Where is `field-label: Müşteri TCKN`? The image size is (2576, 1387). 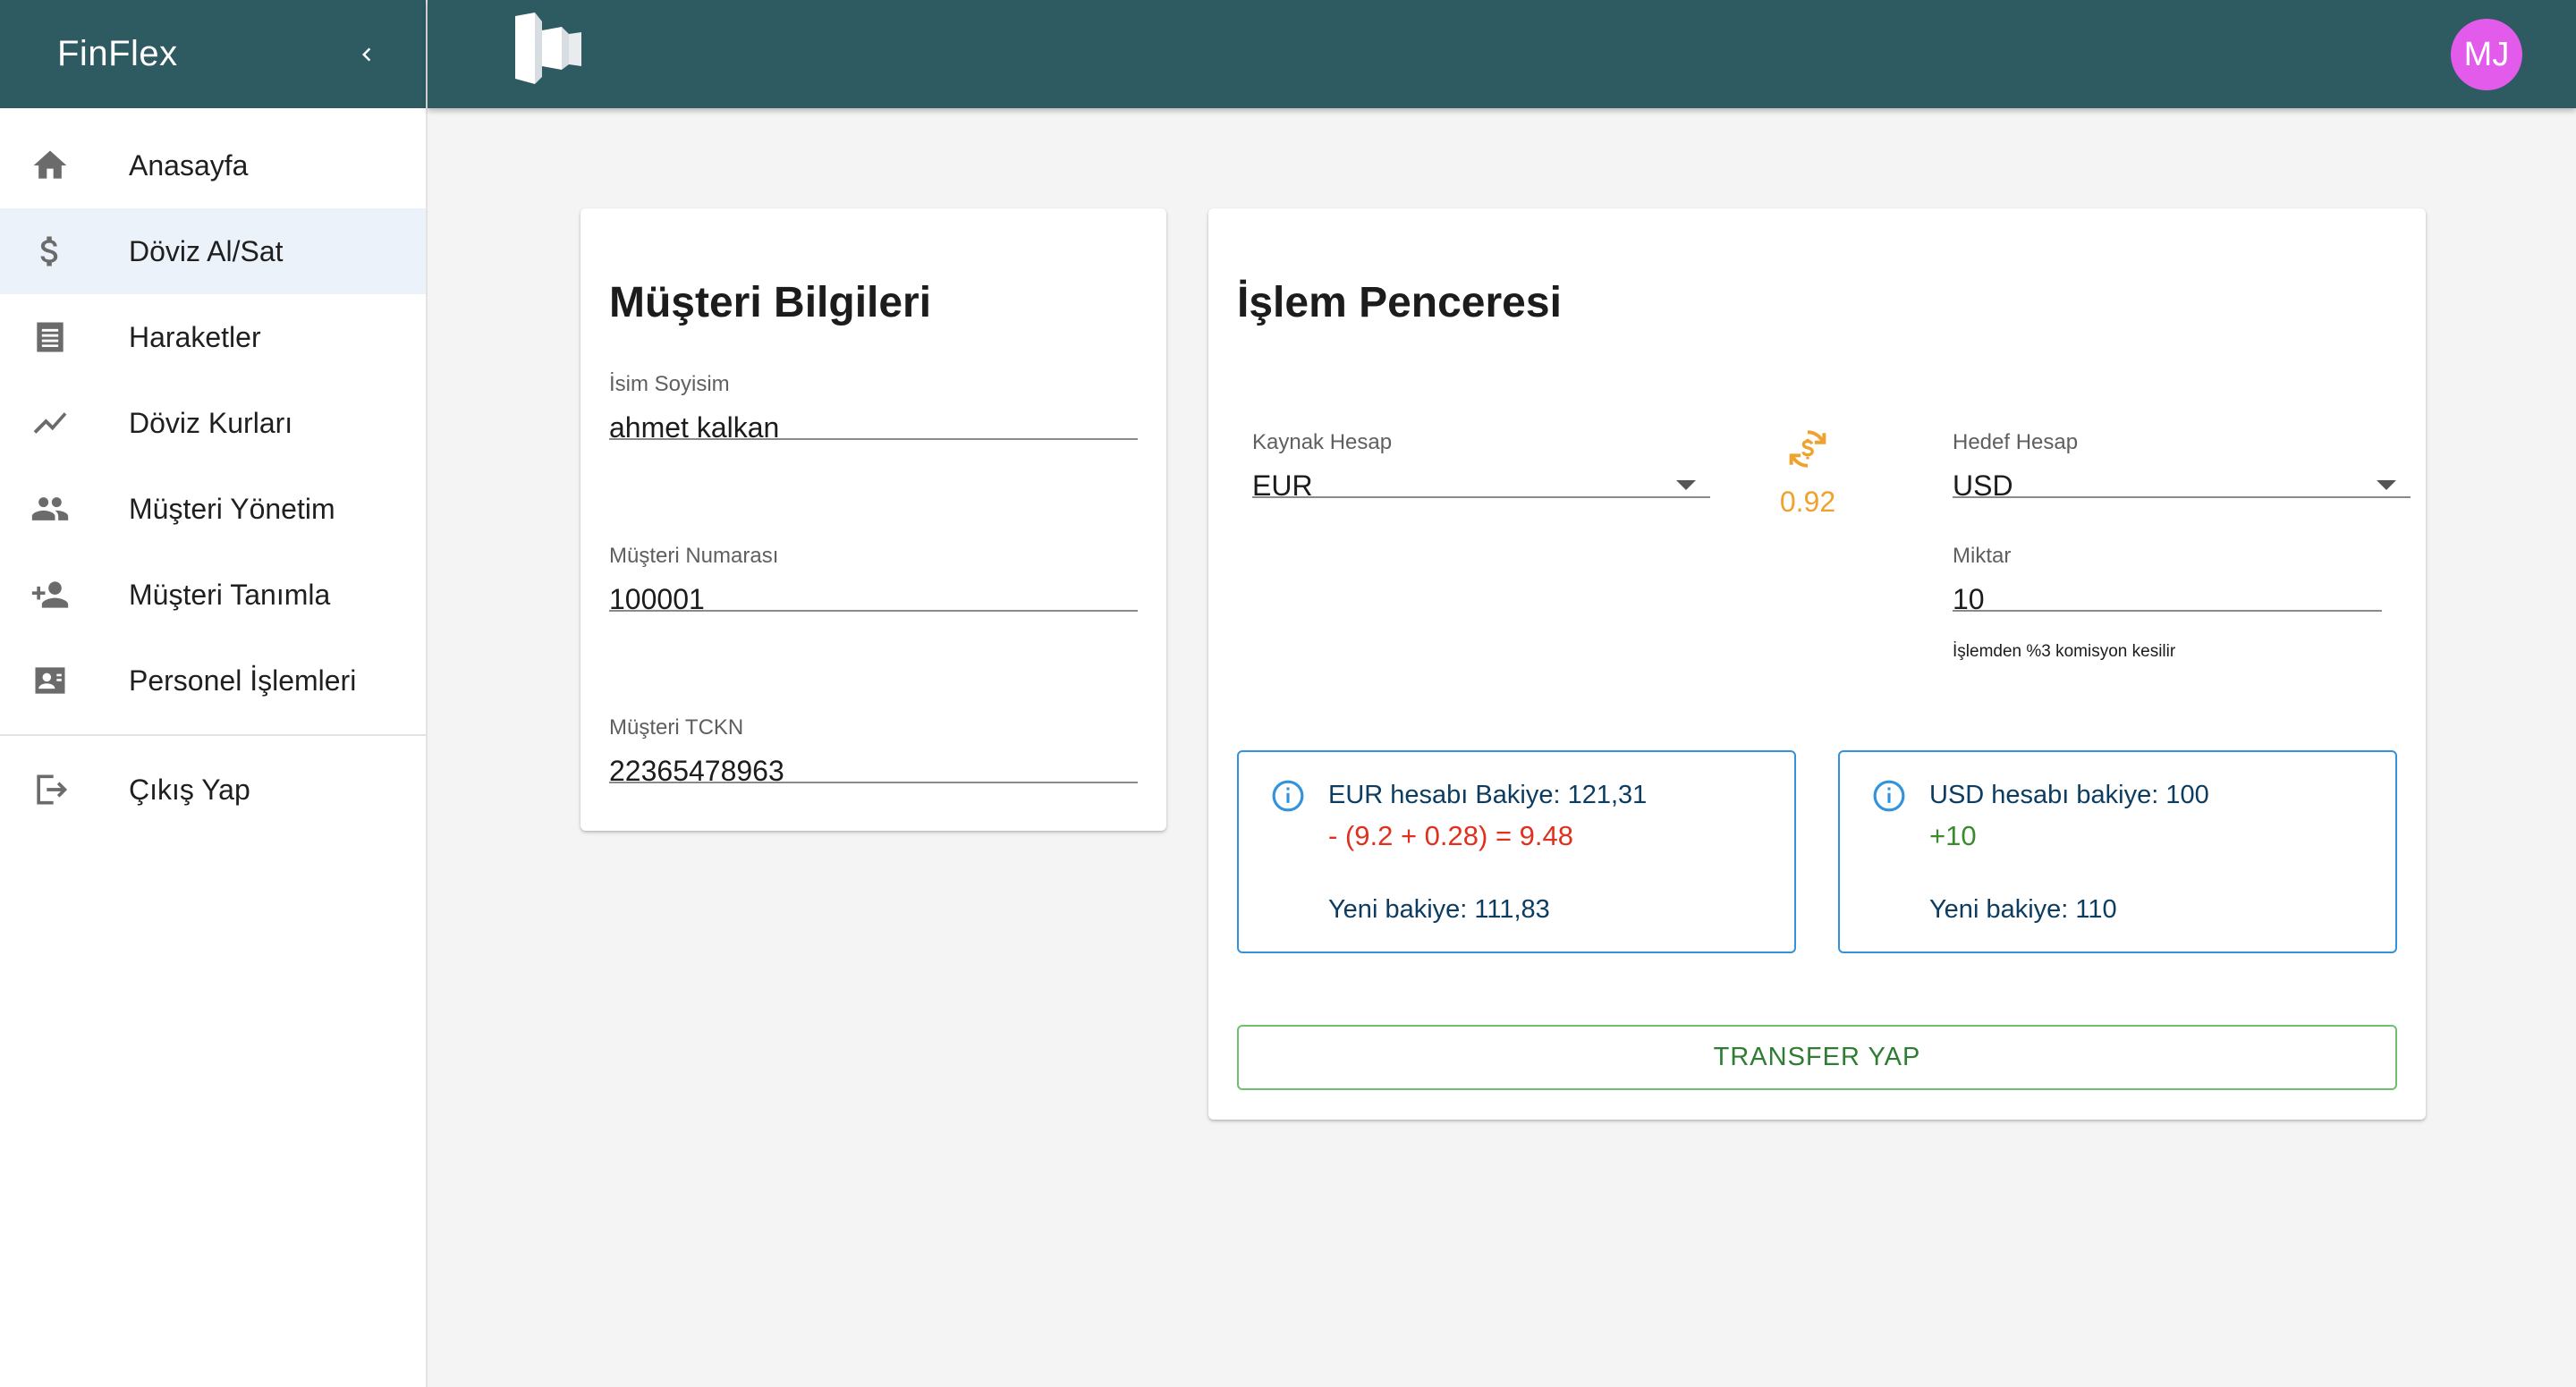
field-label: Müşteri TCKN is located at coordinates (676, 727).